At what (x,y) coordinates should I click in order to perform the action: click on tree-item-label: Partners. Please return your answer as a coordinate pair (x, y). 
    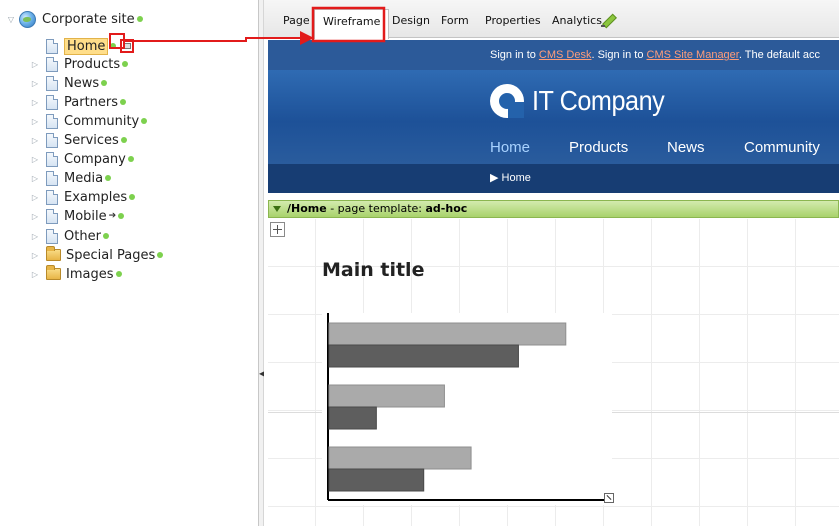
    Looking at the image, I should click on (91, 102).